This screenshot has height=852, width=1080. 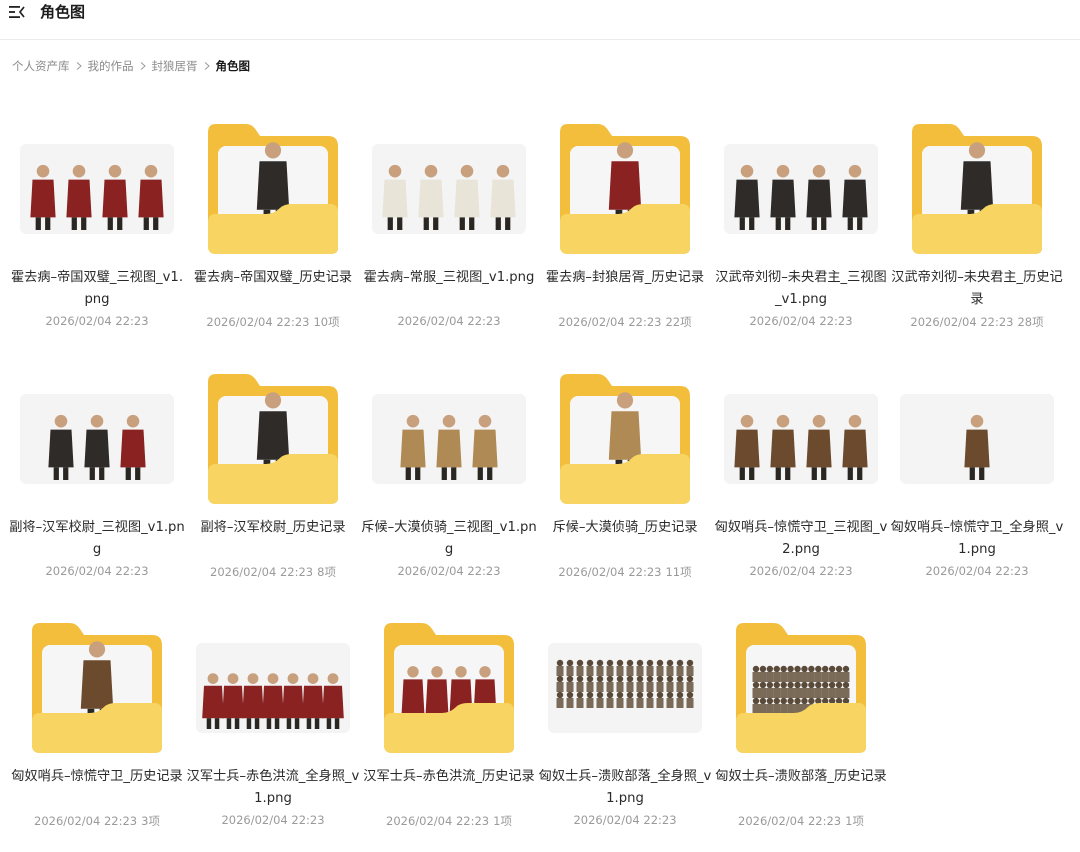 I want to click on folder-tile: 汉武帝刘彻–未央君主_历史记录 2026/02/04 22:23 28项, so click(x=977, y=217).